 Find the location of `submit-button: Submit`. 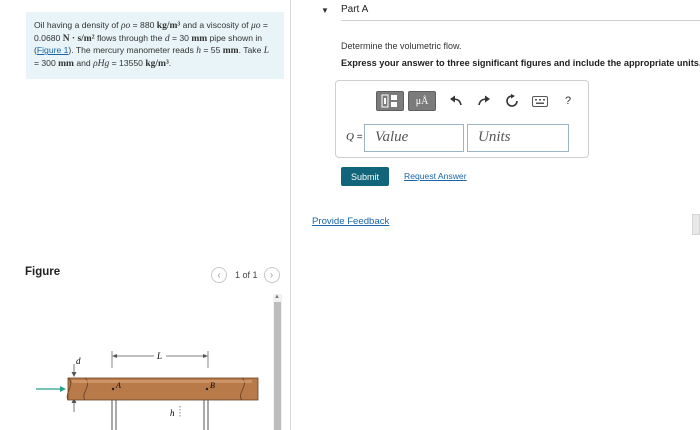

submit-button: Submit is located at coordinates (365, 176).